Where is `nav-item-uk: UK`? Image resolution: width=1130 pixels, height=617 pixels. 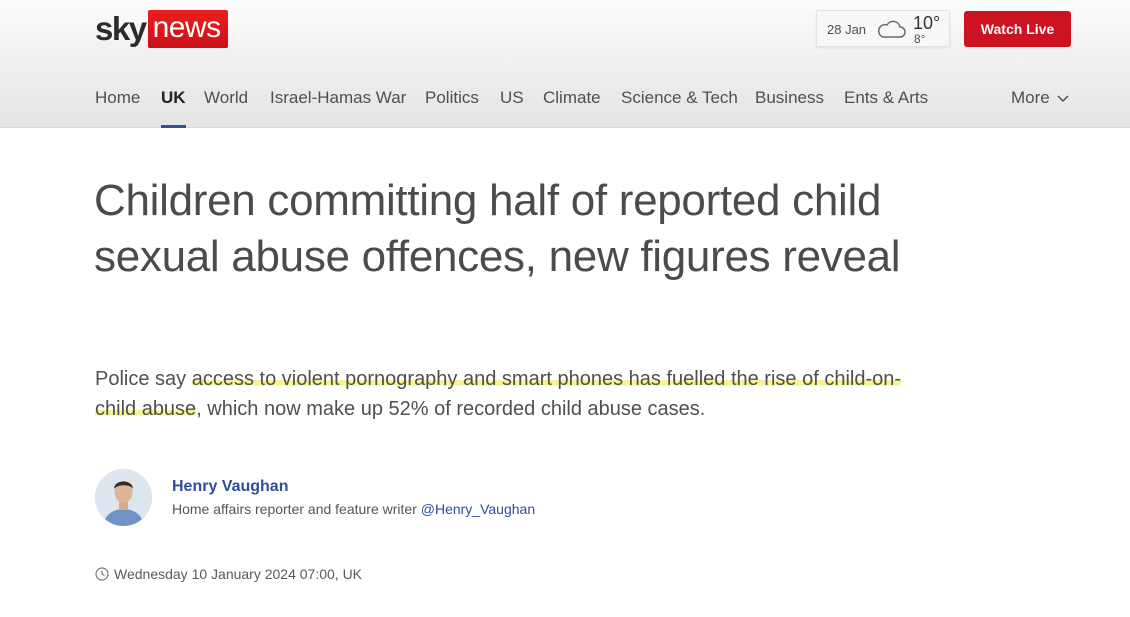 nav-item-uk: UK is located at coordinates (173, 108).